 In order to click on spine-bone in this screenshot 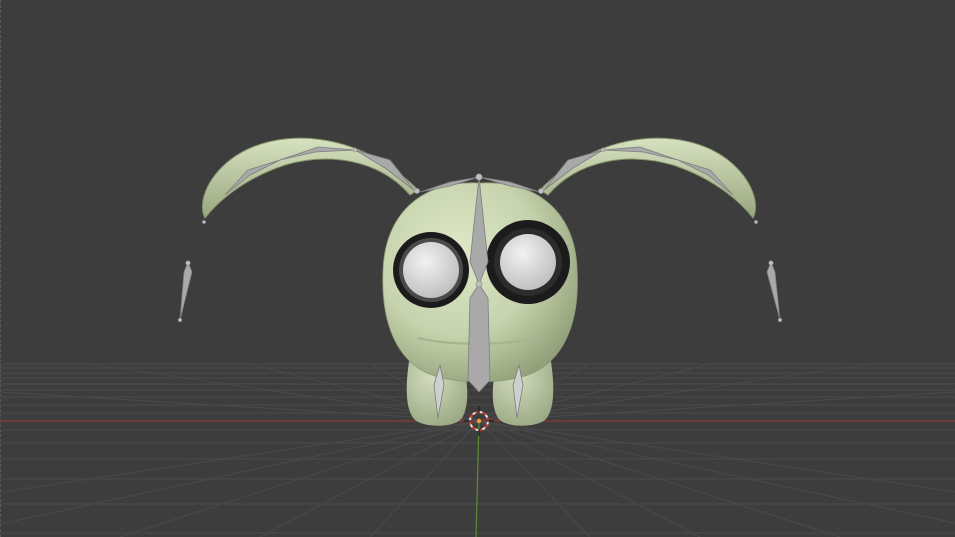, I will do `click(479, 338)`.